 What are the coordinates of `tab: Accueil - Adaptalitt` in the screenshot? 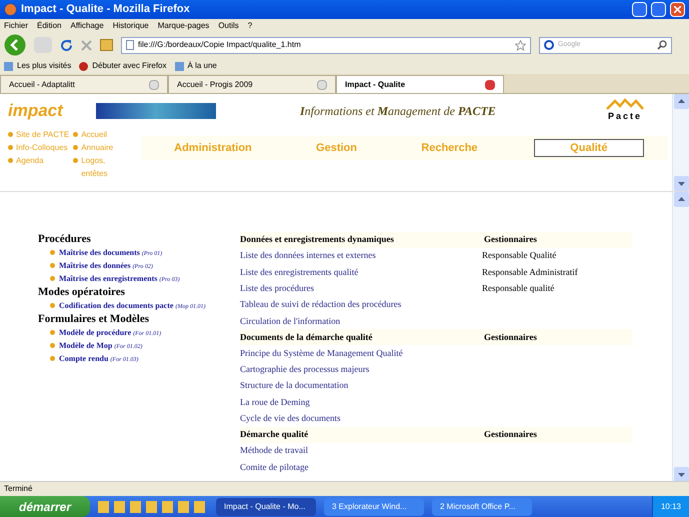 It's located at (84, 84).